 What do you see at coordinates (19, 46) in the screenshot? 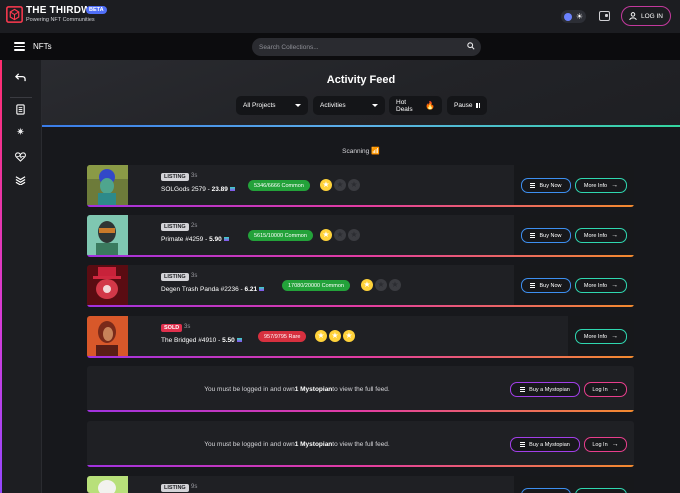
I see `hamburger-menu-icon` at bounding box center [19, 46].